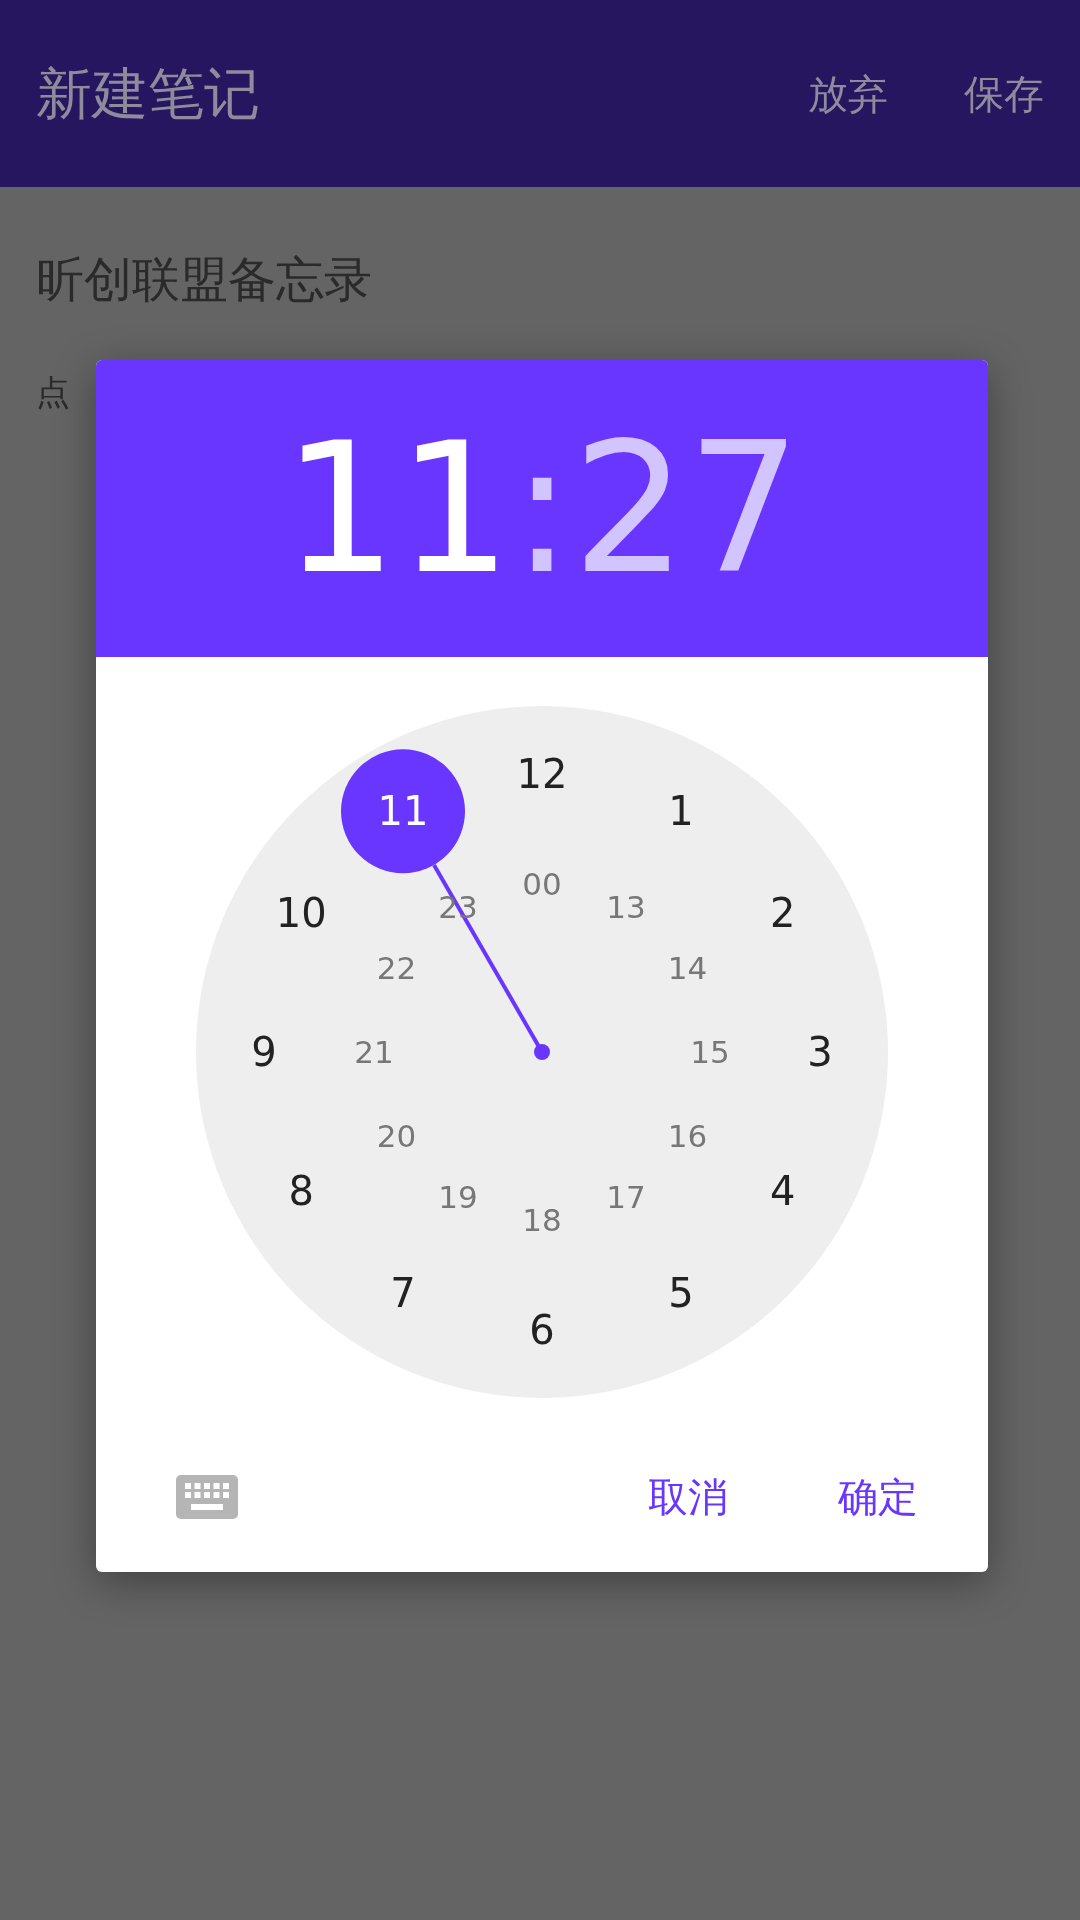 The width and height of the screenshot is (1080, 1920). Describe the element at coordinates (681, 1292) in the screenshot. I see `dial-number: 5` at that location.